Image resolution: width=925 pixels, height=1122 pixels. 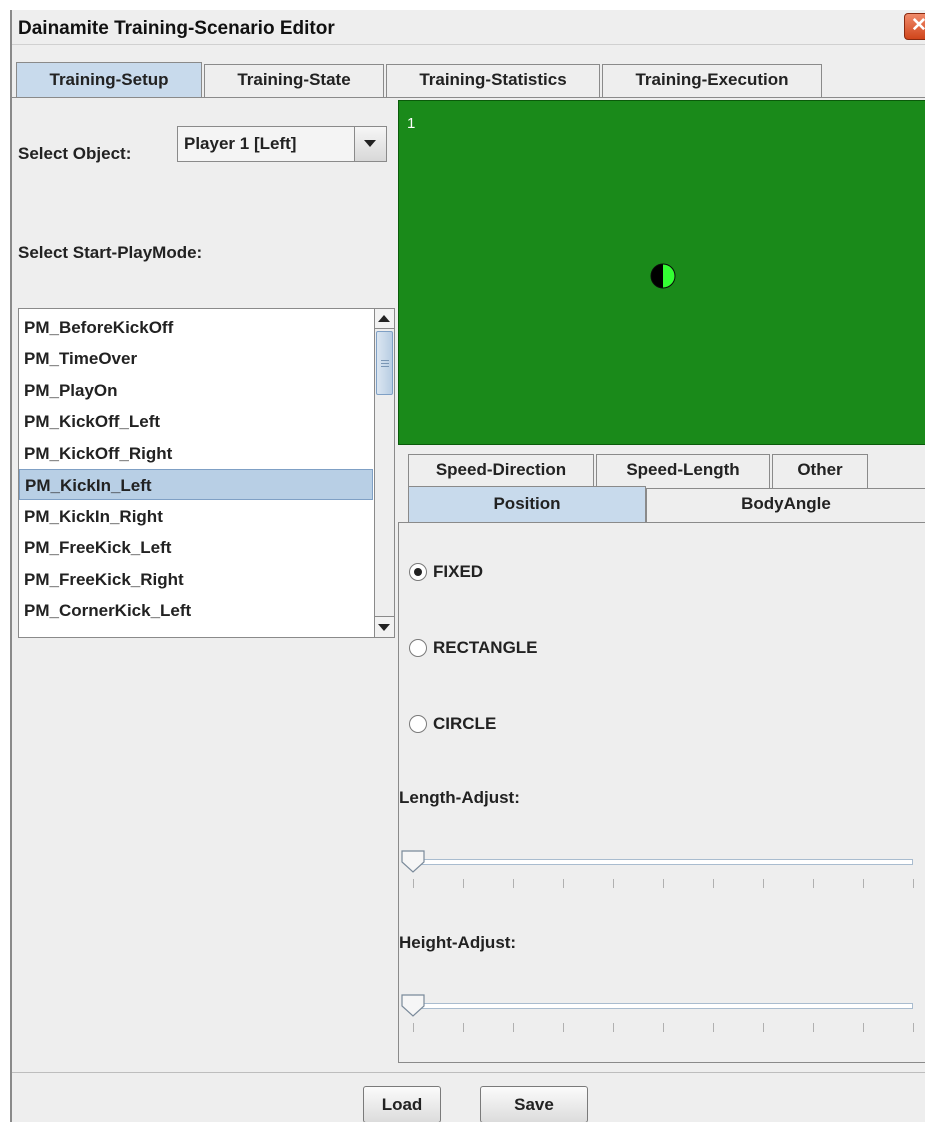 I want to click on start-playmode-label: Select Start-PlayMode:, so click(x=110, y=252).